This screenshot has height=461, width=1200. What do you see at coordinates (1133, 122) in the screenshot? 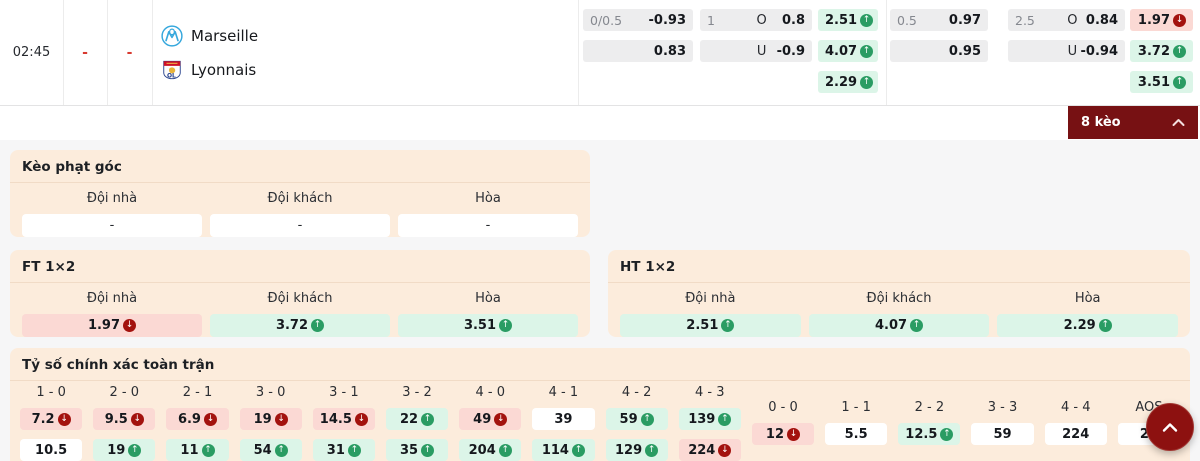
I see `more-bets-button: 8 kèo` at bounding box center [1133, 122].